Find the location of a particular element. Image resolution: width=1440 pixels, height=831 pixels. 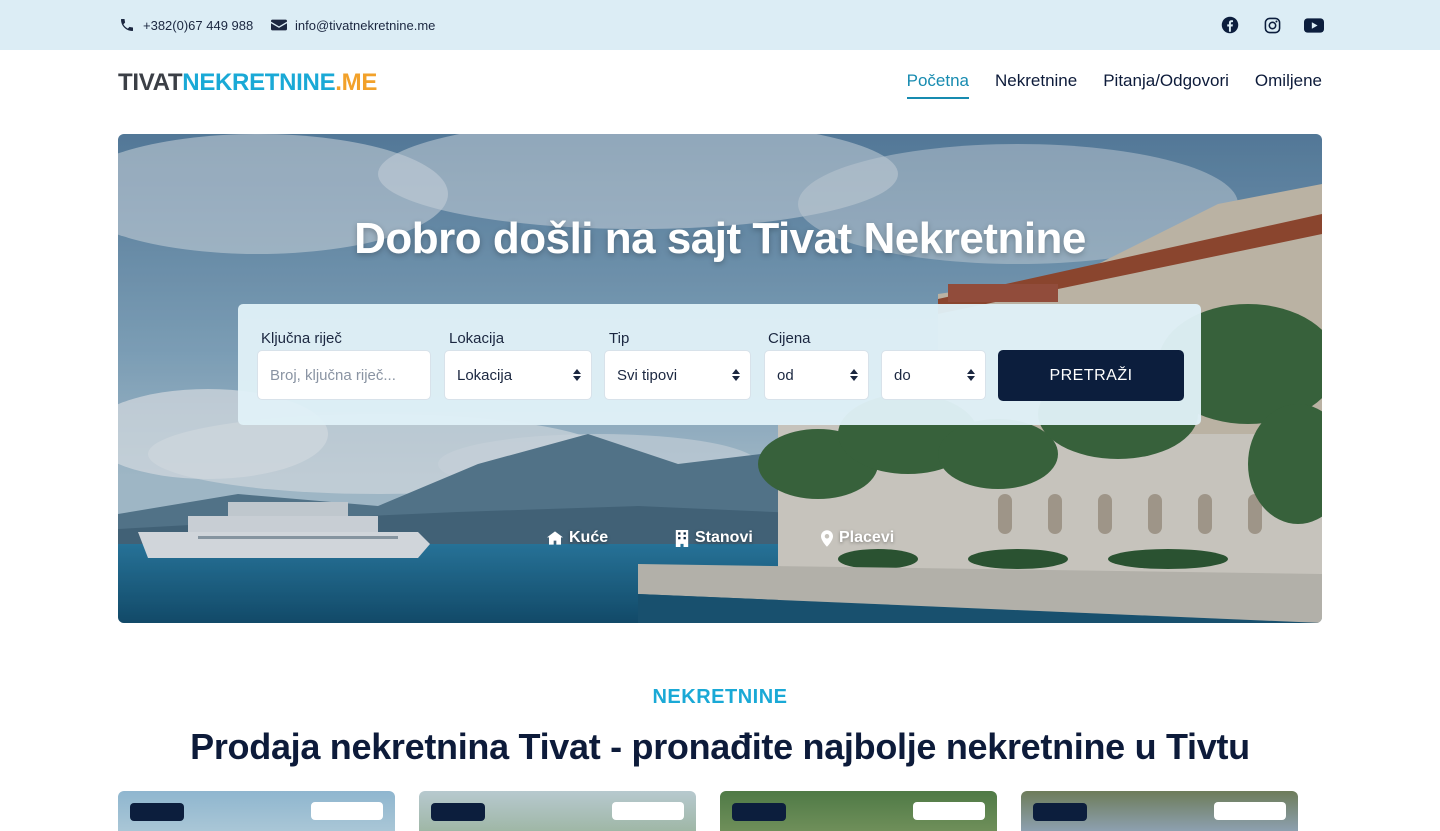

quick-link-label: Placevi is located at coordinates (867, 537).